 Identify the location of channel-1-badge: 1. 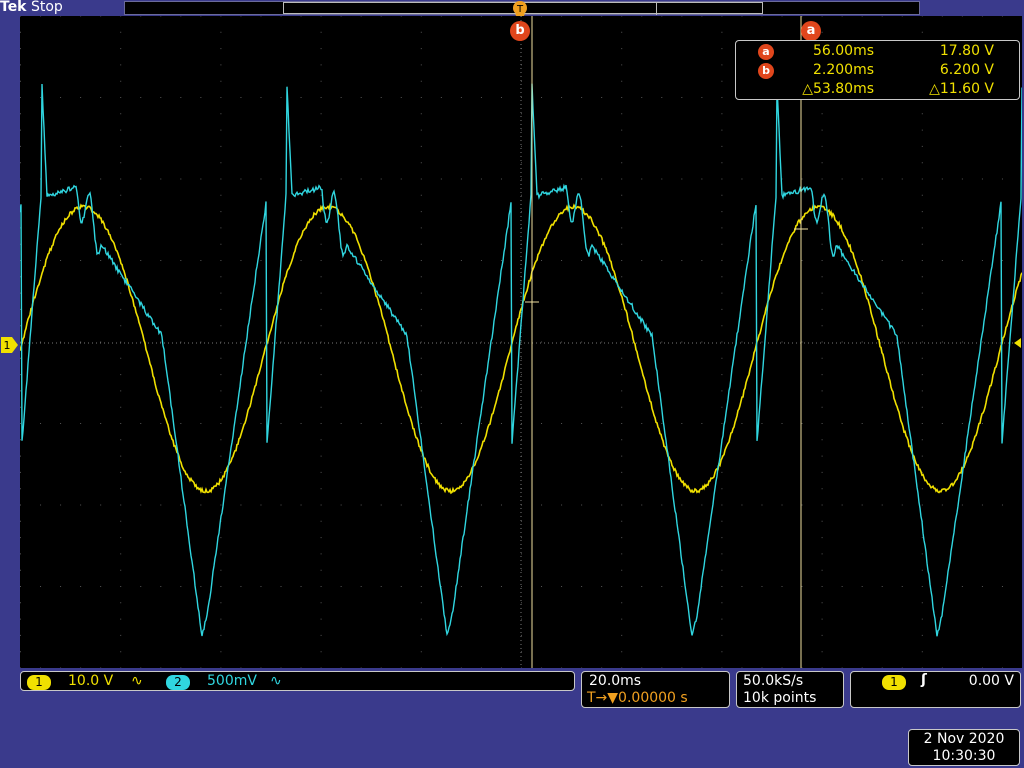
(39, 682).